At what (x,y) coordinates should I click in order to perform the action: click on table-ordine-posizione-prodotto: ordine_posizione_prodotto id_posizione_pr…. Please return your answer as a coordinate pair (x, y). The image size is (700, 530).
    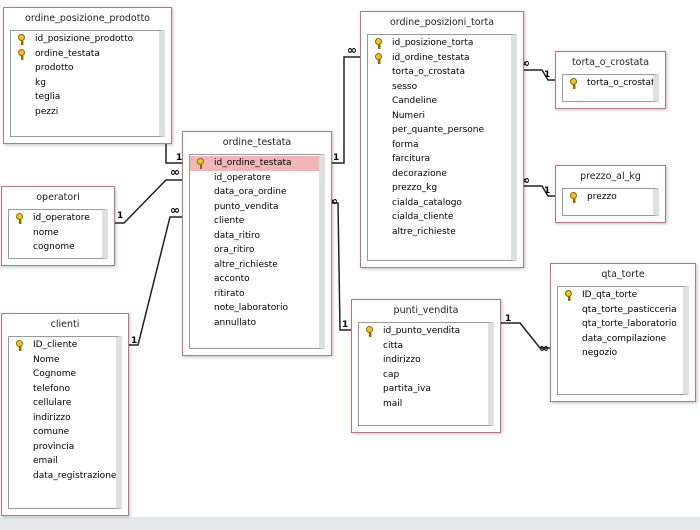
    Looking at the image, I should click on (87, 75).